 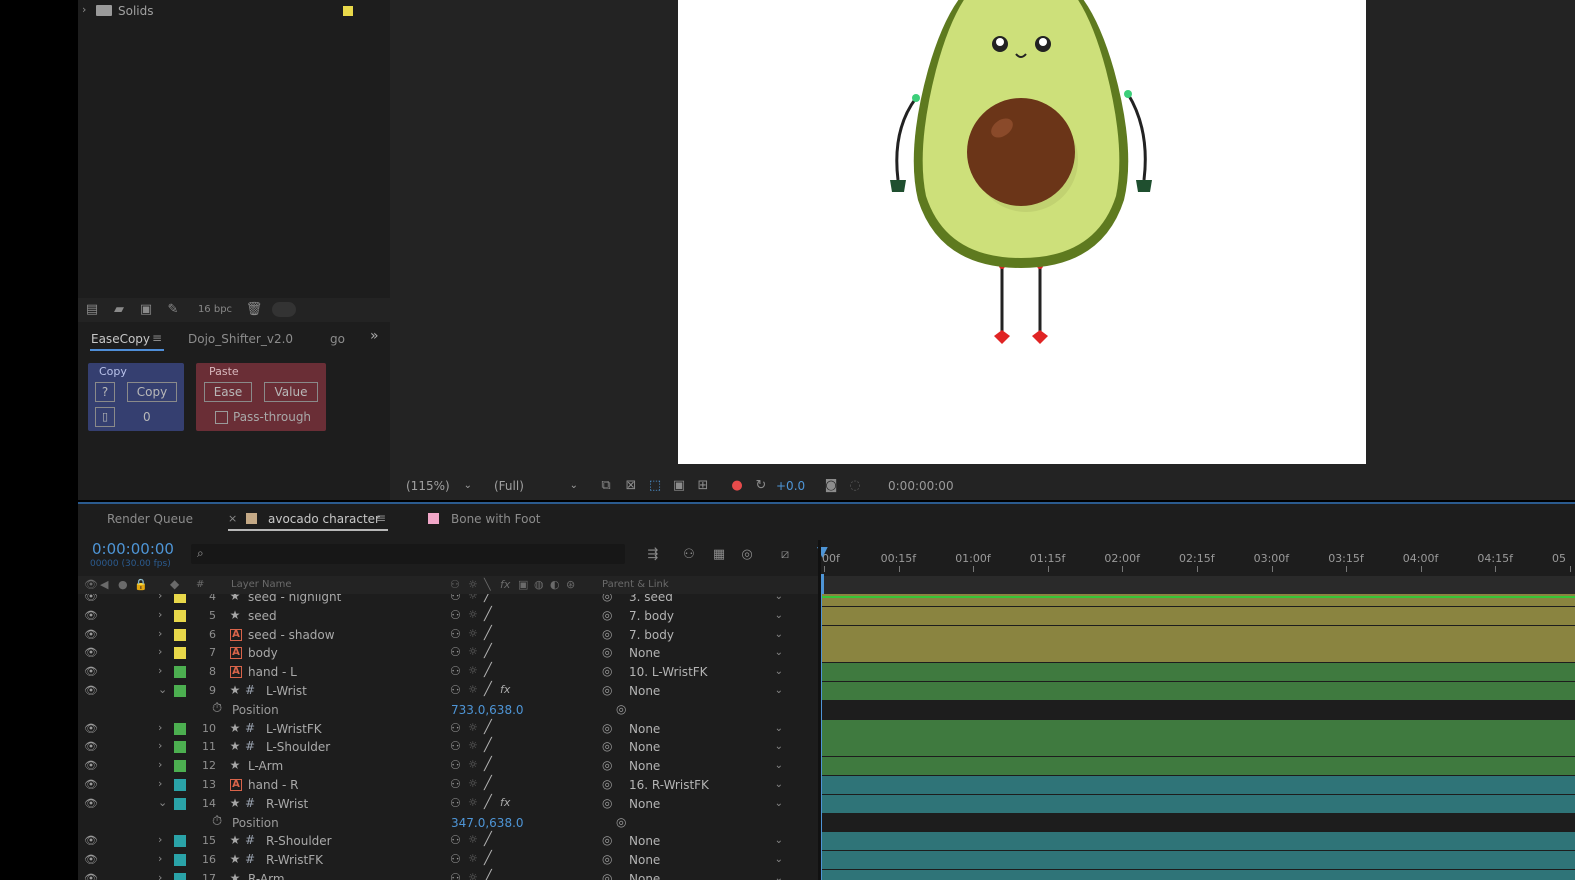 I want to click on bit-depth-button: 16 bpc, so click(x=215, y=310).